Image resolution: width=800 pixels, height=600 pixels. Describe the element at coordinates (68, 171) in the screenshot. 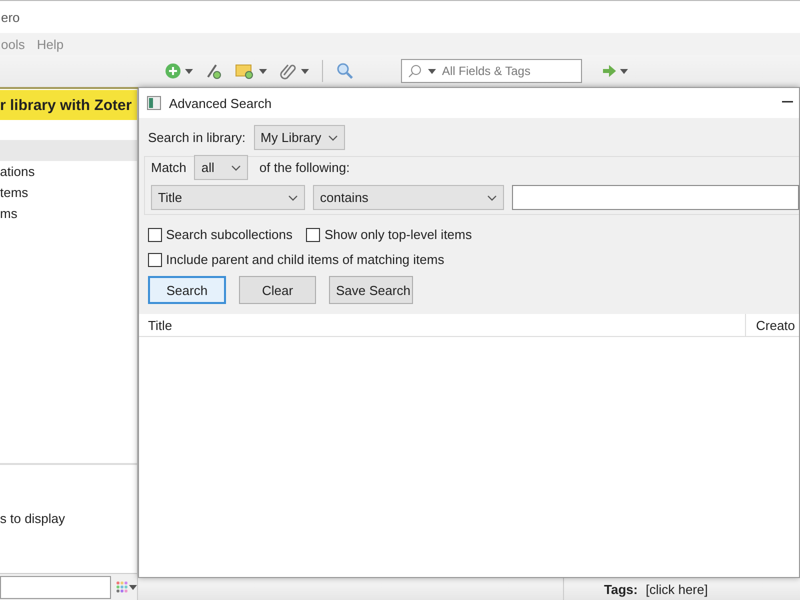

I see `collection-row: ations` at that location.